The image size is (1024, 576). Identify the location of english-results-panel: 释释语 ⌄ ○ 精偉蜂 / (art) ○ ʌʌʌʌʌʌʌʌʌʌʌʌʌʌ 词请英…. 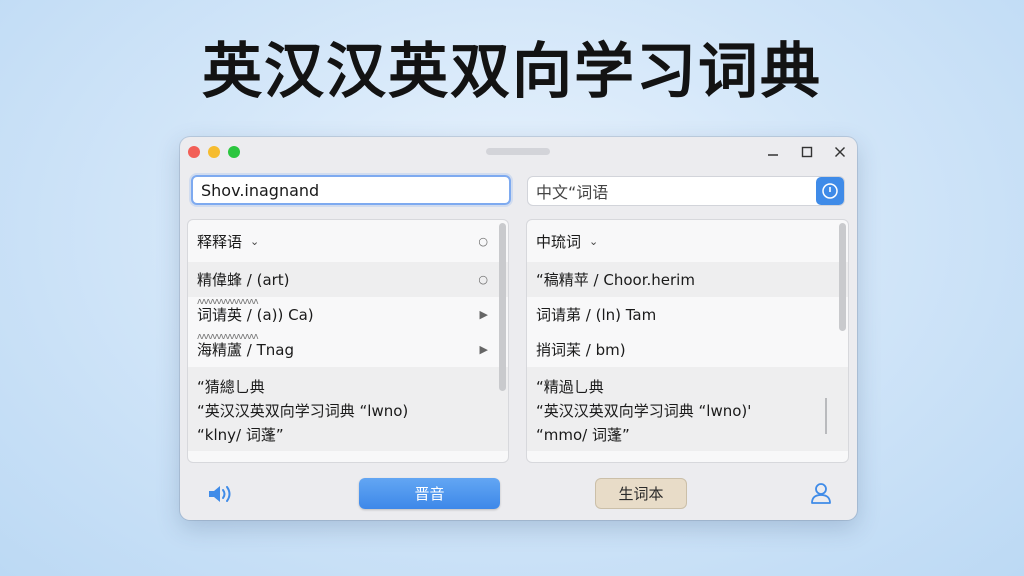
(348, 341).